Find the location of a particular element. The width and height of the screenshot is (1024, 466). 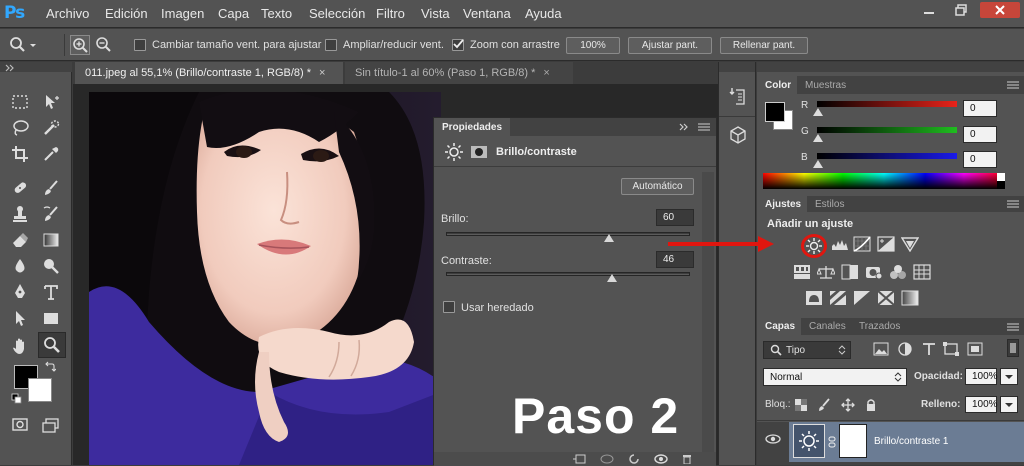

restore-icon is located at coordinates (961, 10).